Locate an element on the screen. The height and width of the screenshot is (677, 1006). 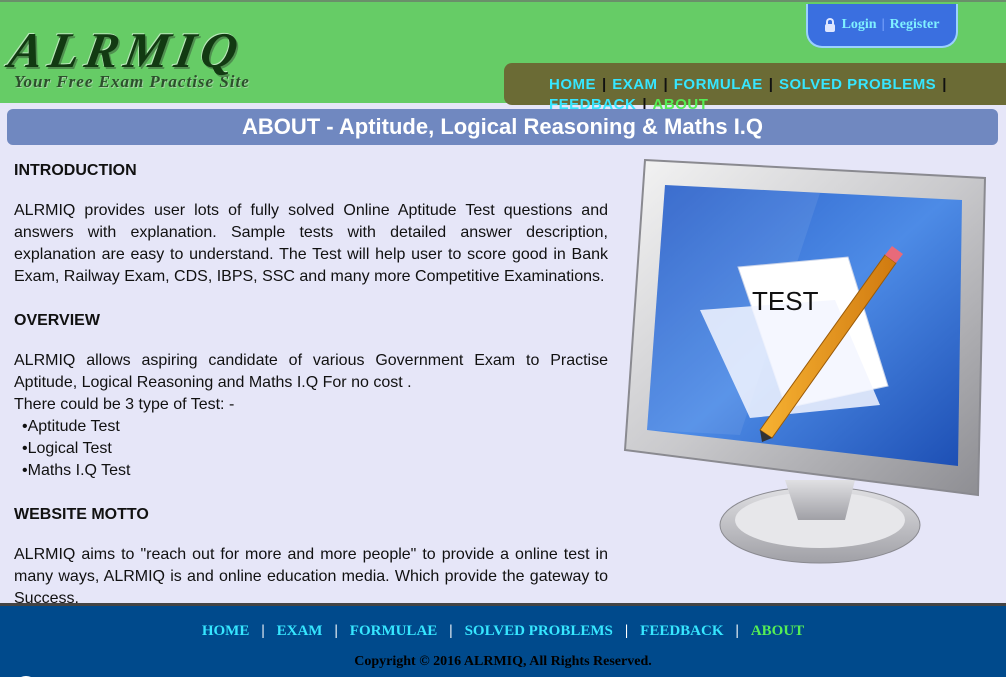
footer-nav-formulae: FORMULAE is located at coordinates (394, 631).